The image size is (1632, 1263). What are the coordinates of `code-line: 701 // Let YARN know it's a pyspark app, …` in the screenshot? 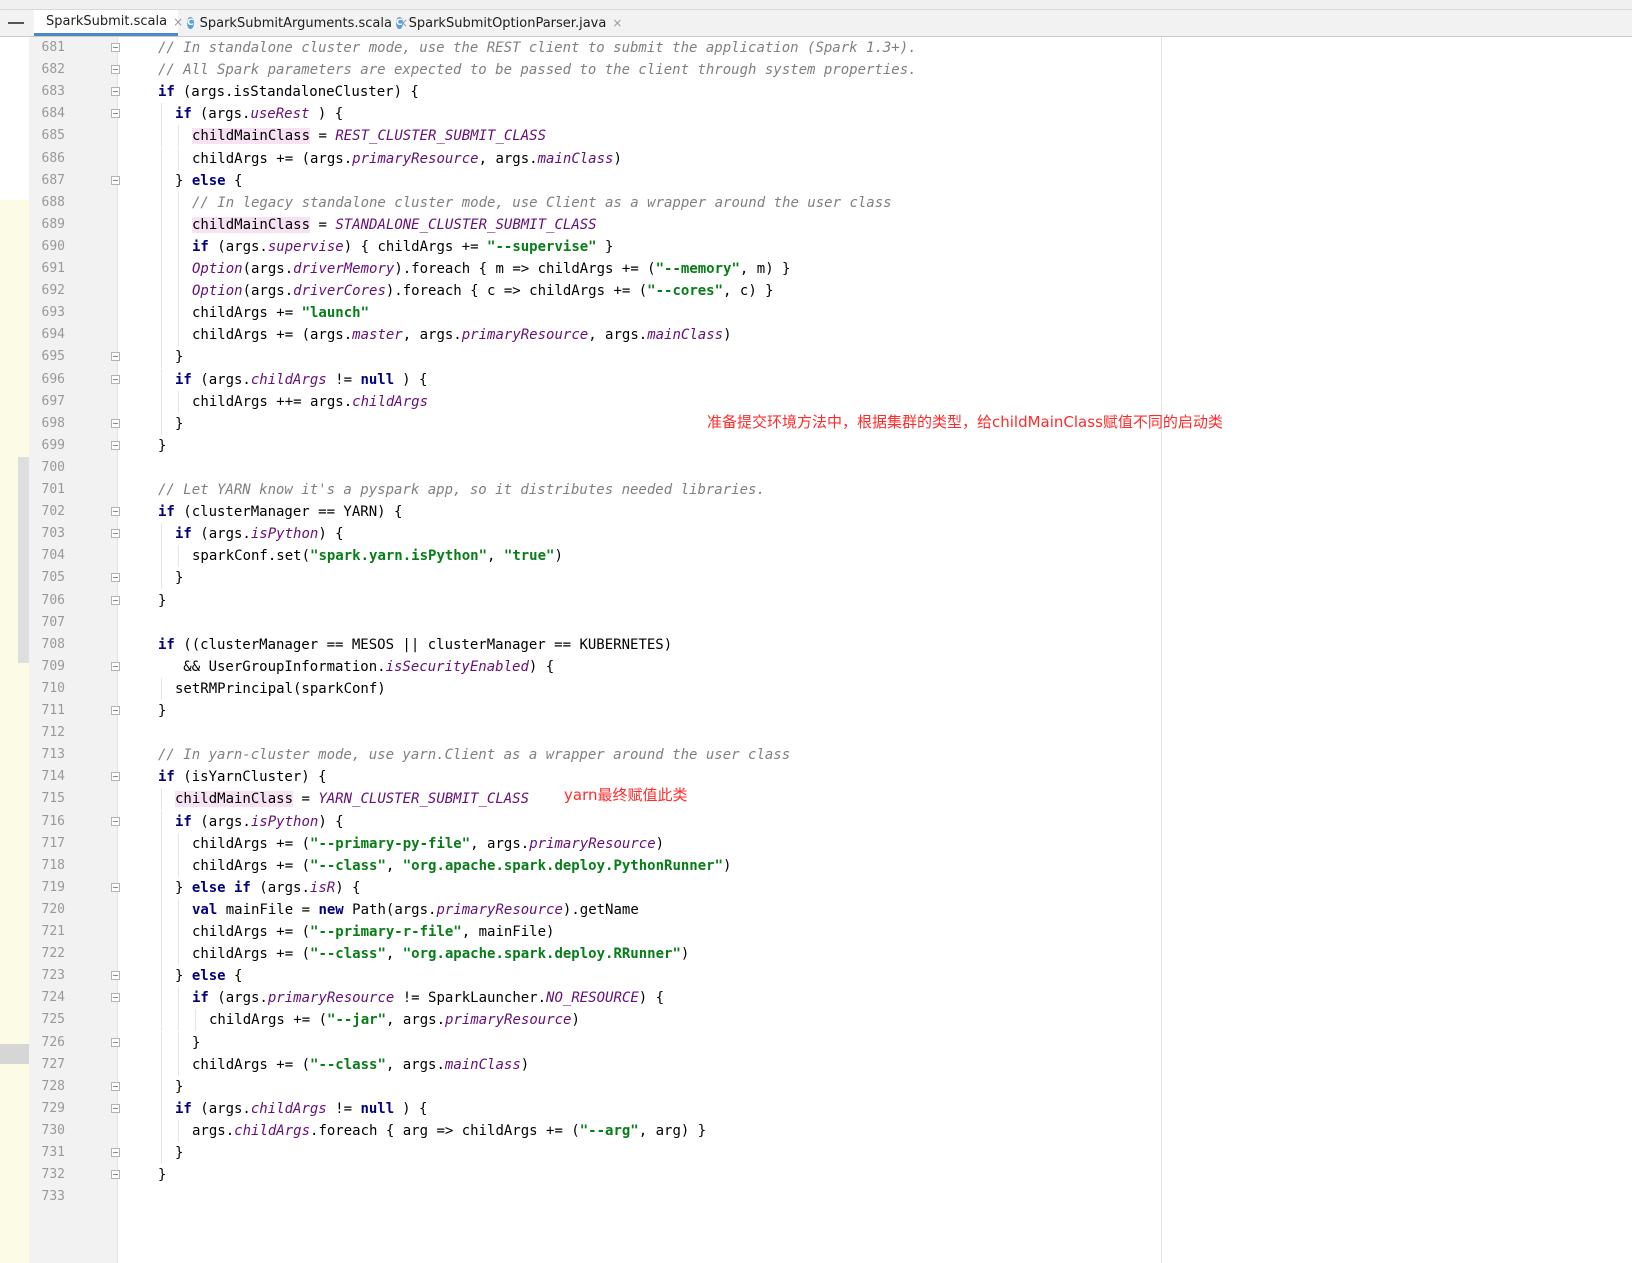 It's located at (816, 490).